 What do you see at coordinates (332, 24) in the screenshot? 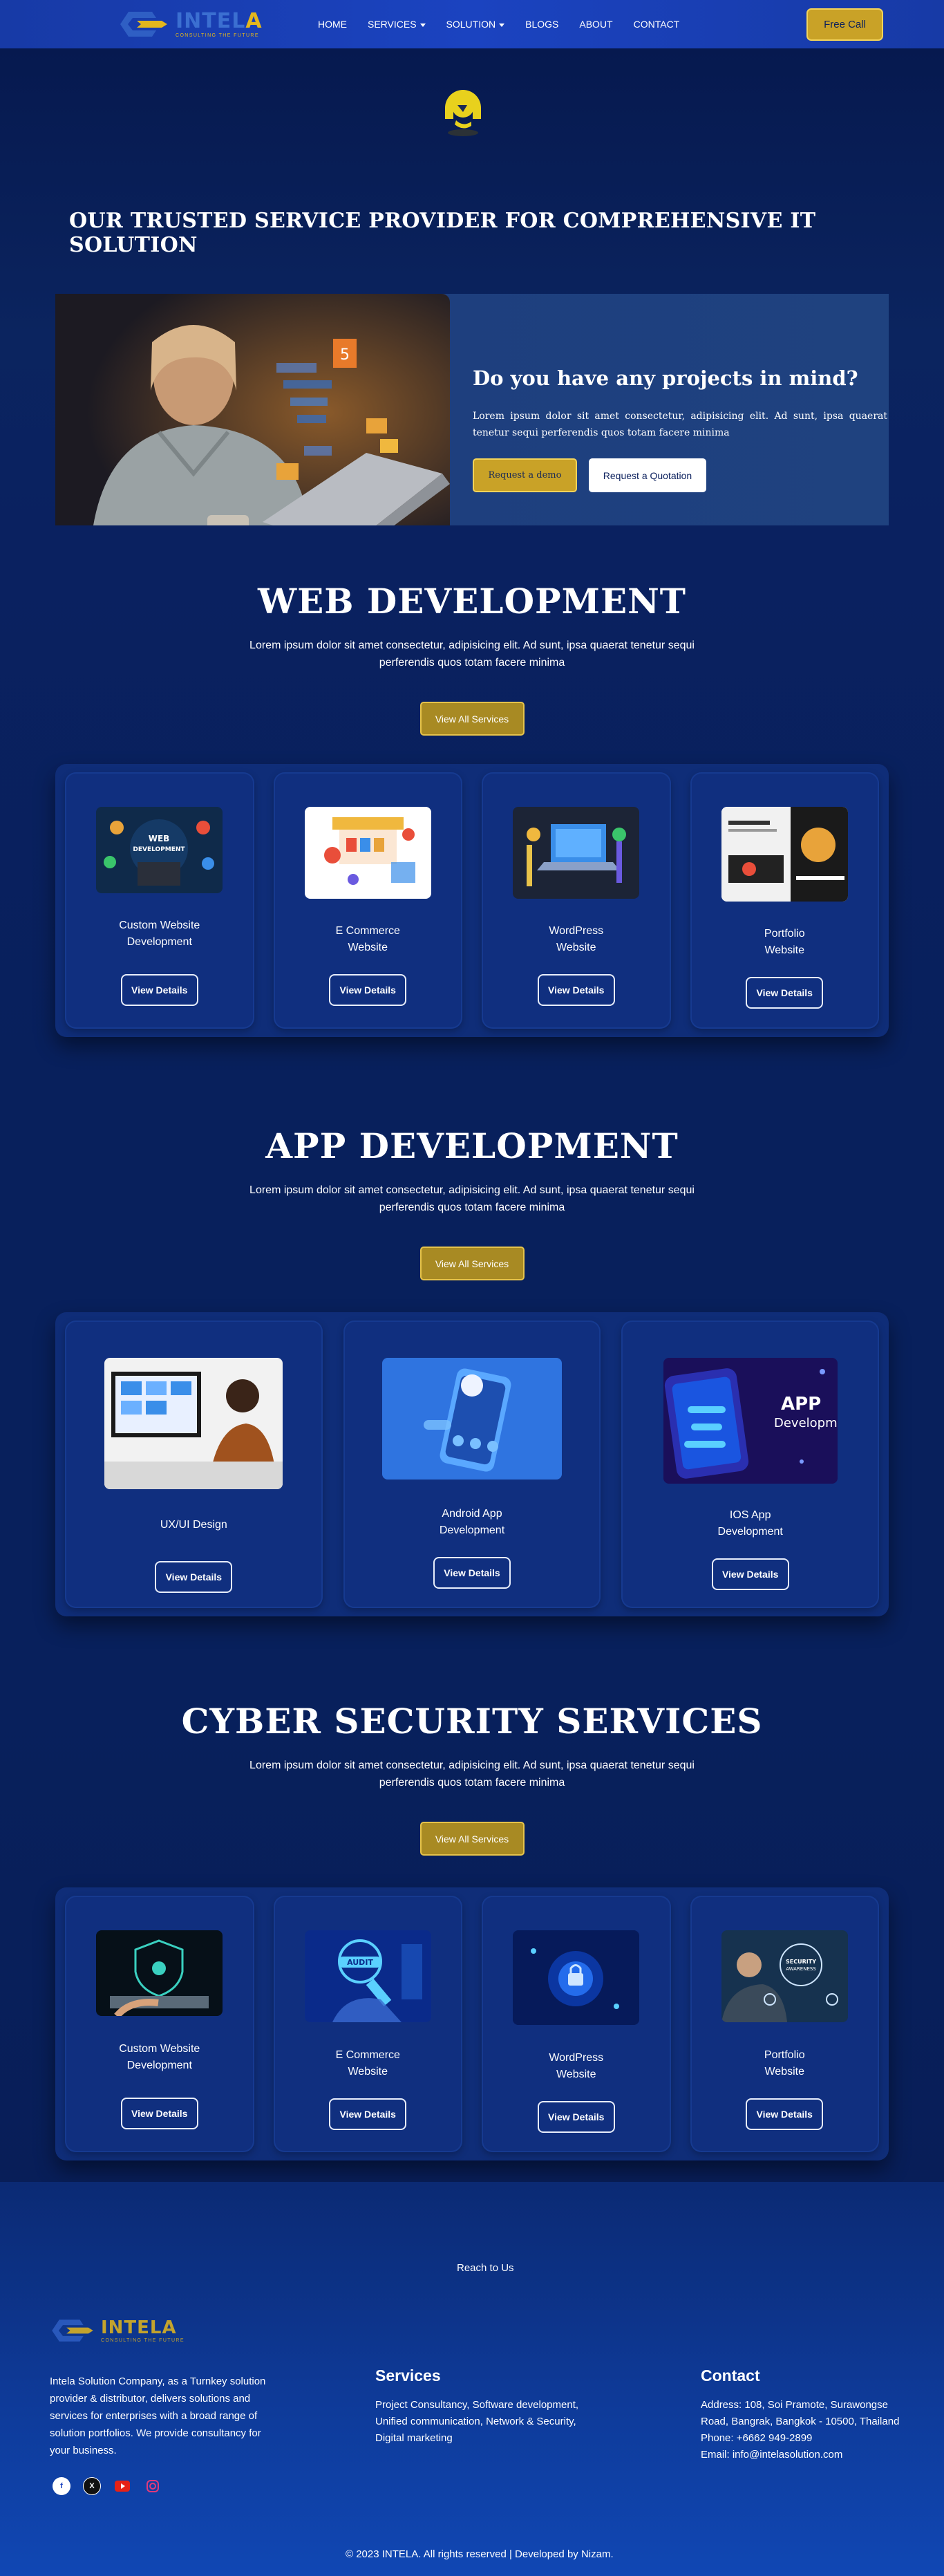
I see `nav-home: HOME` at bounding box center [332, 24].